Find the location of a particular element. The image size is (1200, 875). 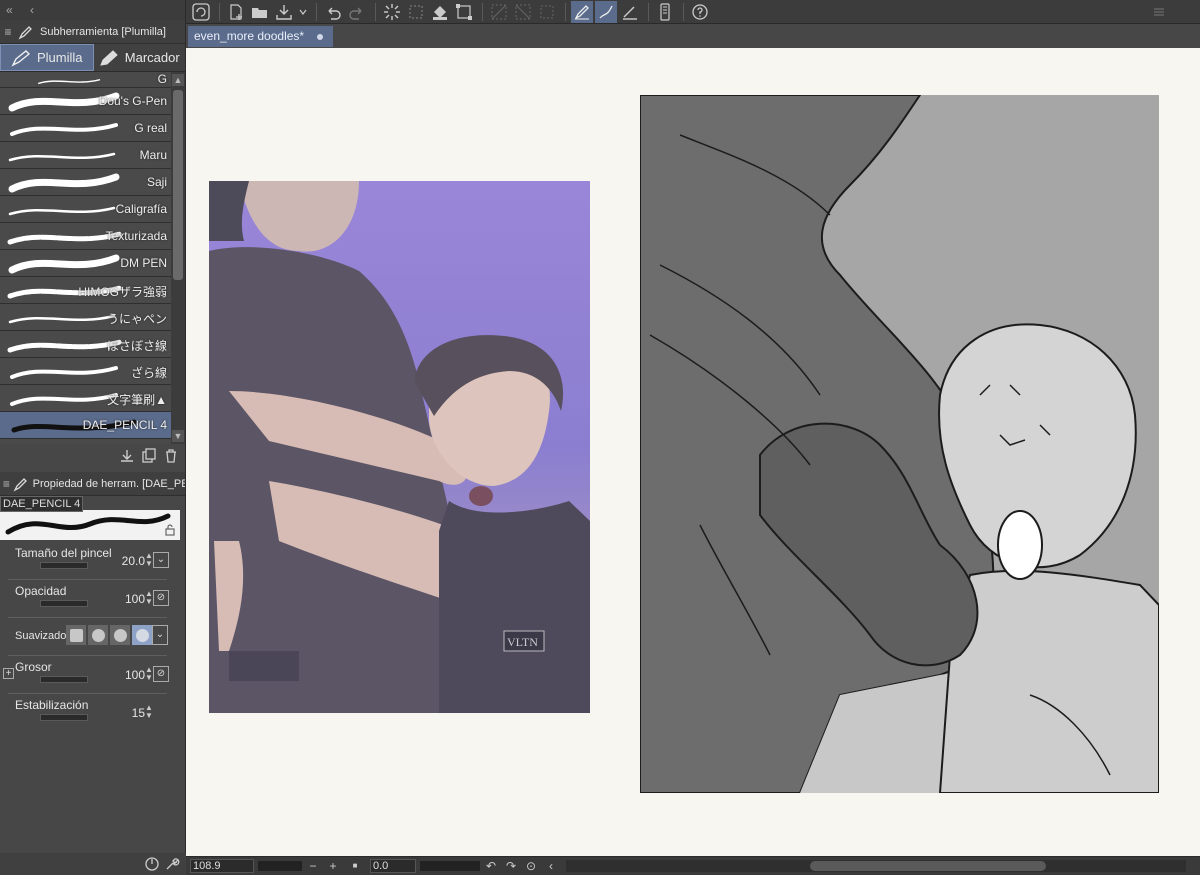

panel-menu-icon is located at coordinates (1159, 12).